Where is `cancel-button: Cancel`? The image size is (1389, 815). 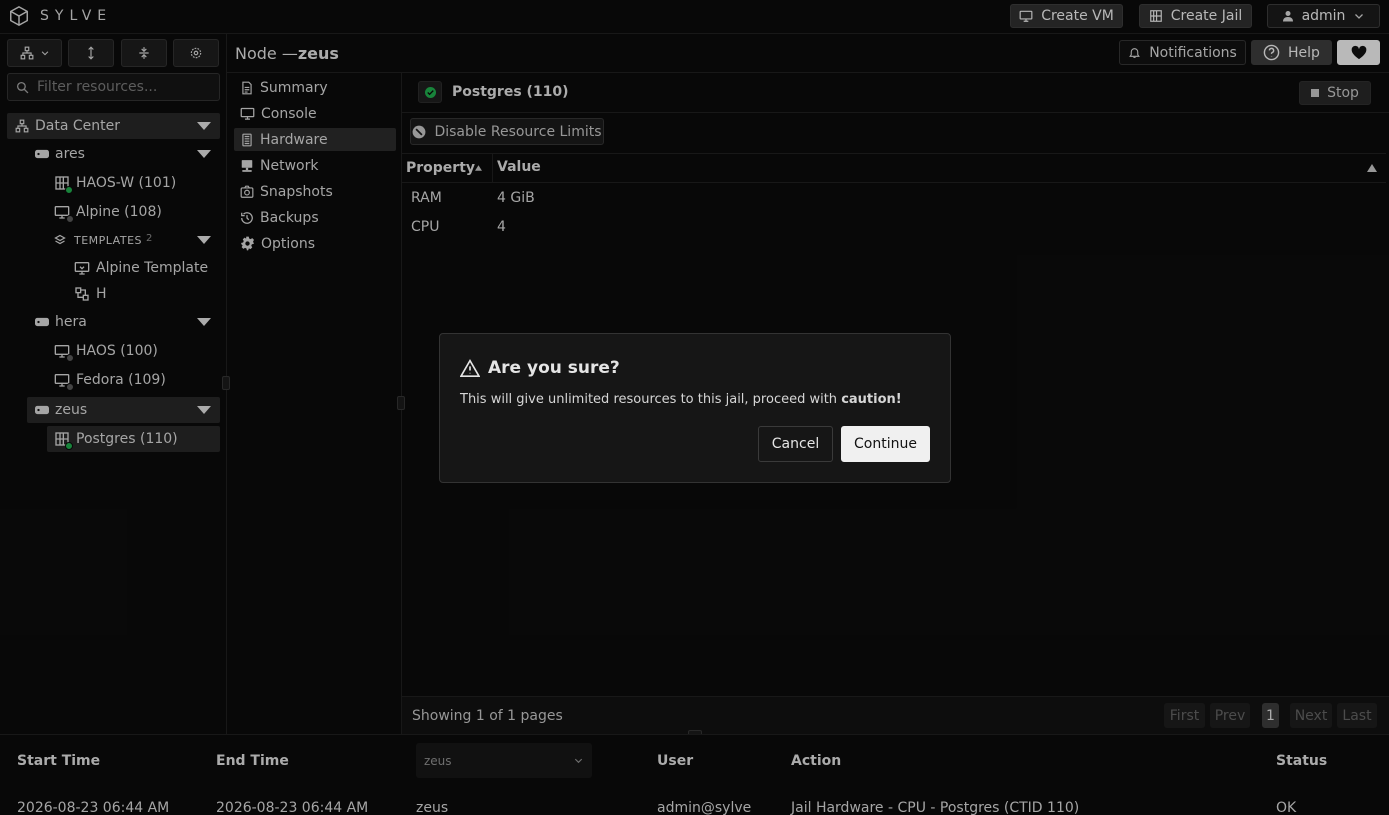 cancel-button: Cancel is located at coordinates (795, 444).